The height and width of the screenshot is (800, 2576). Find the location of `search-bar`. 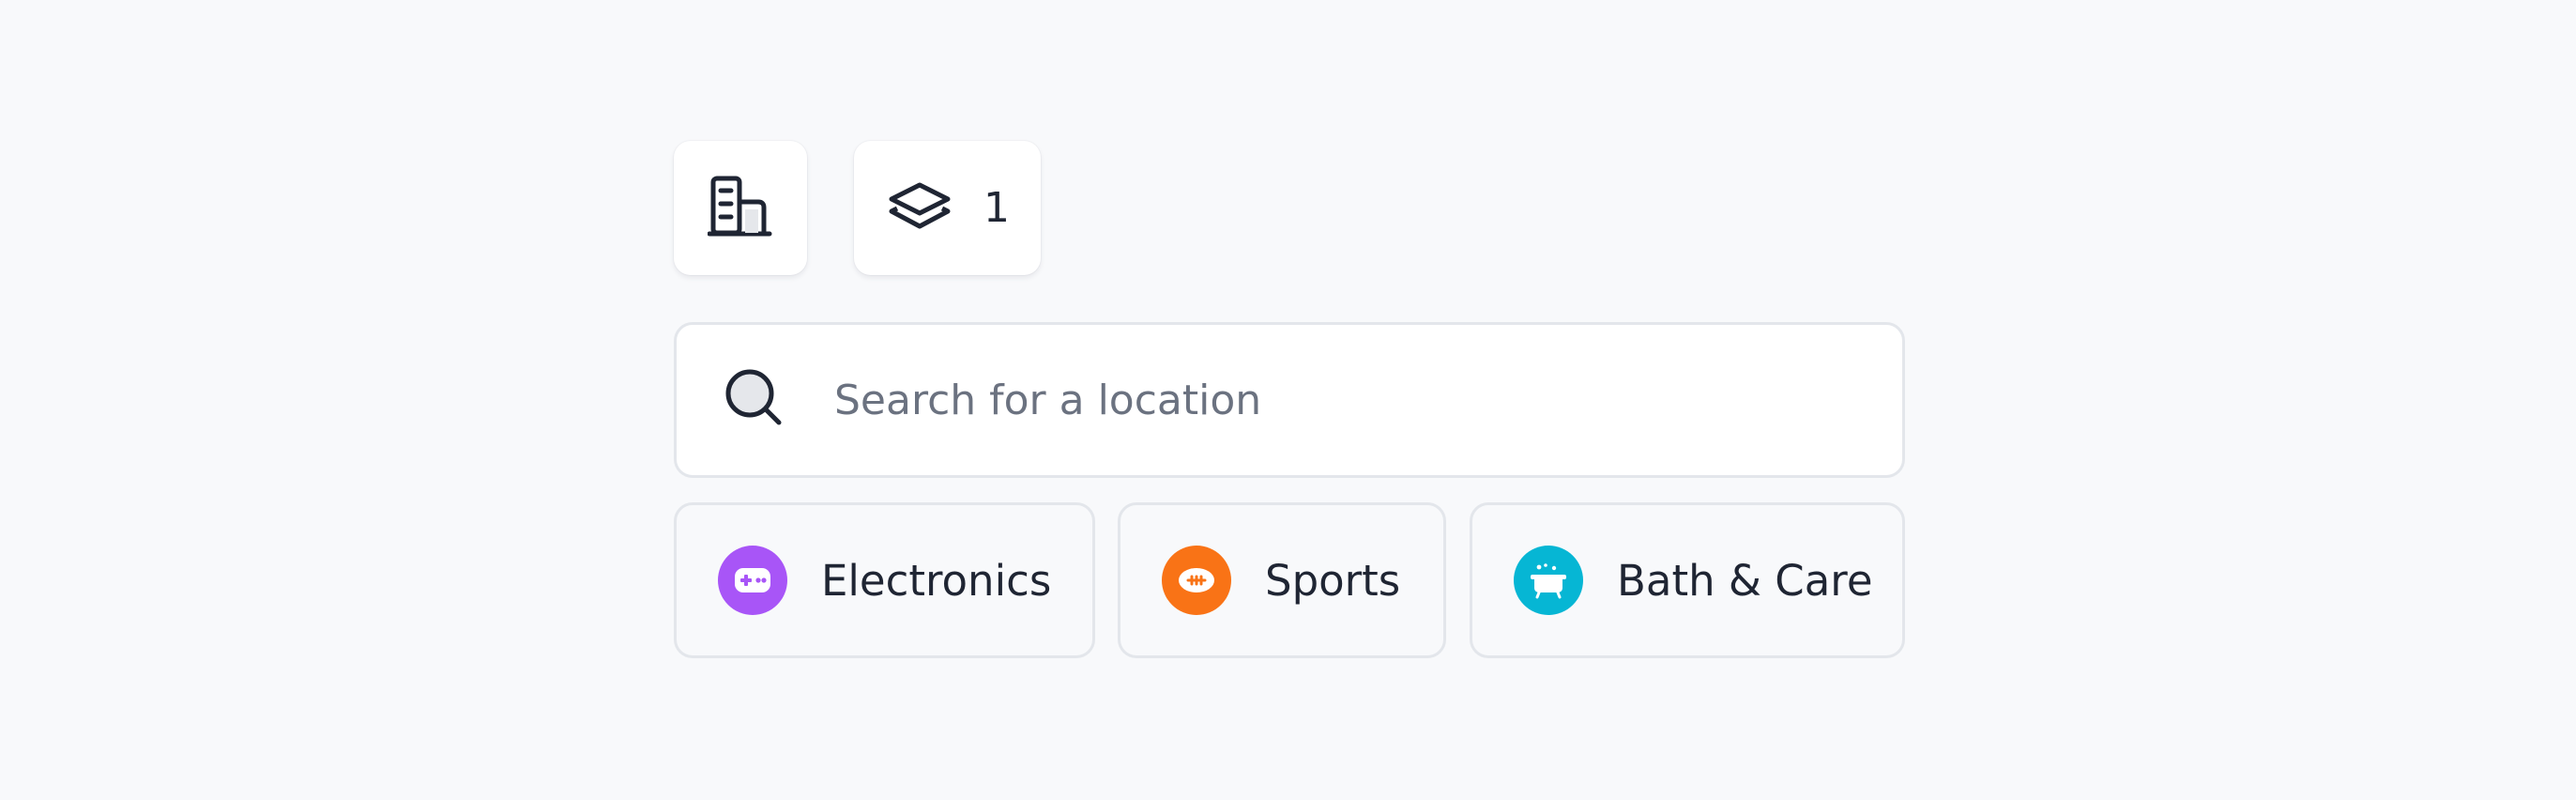

search-bar is located at coordinates (1289, 400).